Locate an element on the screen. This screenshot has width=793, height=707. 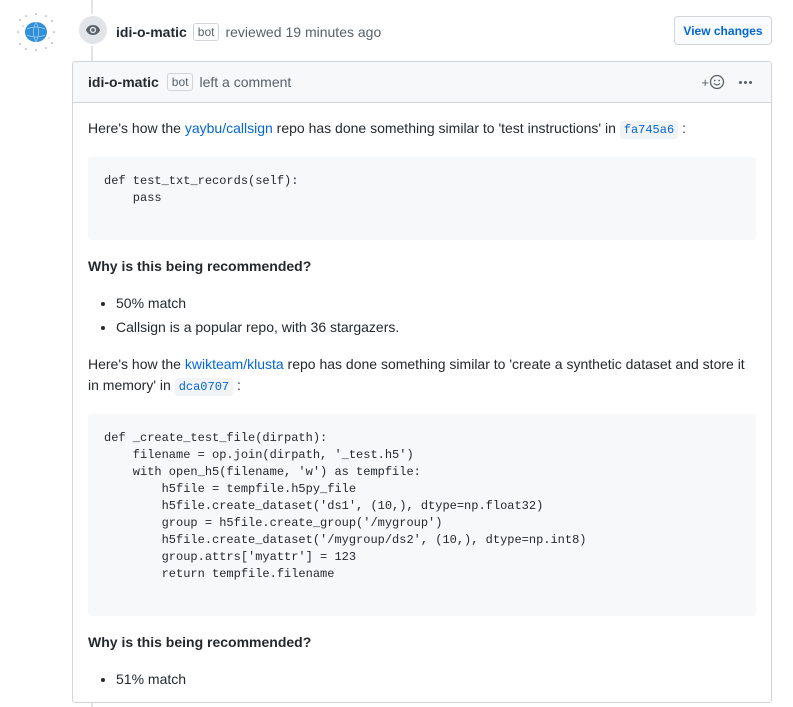
commit-sha-link: dca0707 is located at coordinates (204, 387).